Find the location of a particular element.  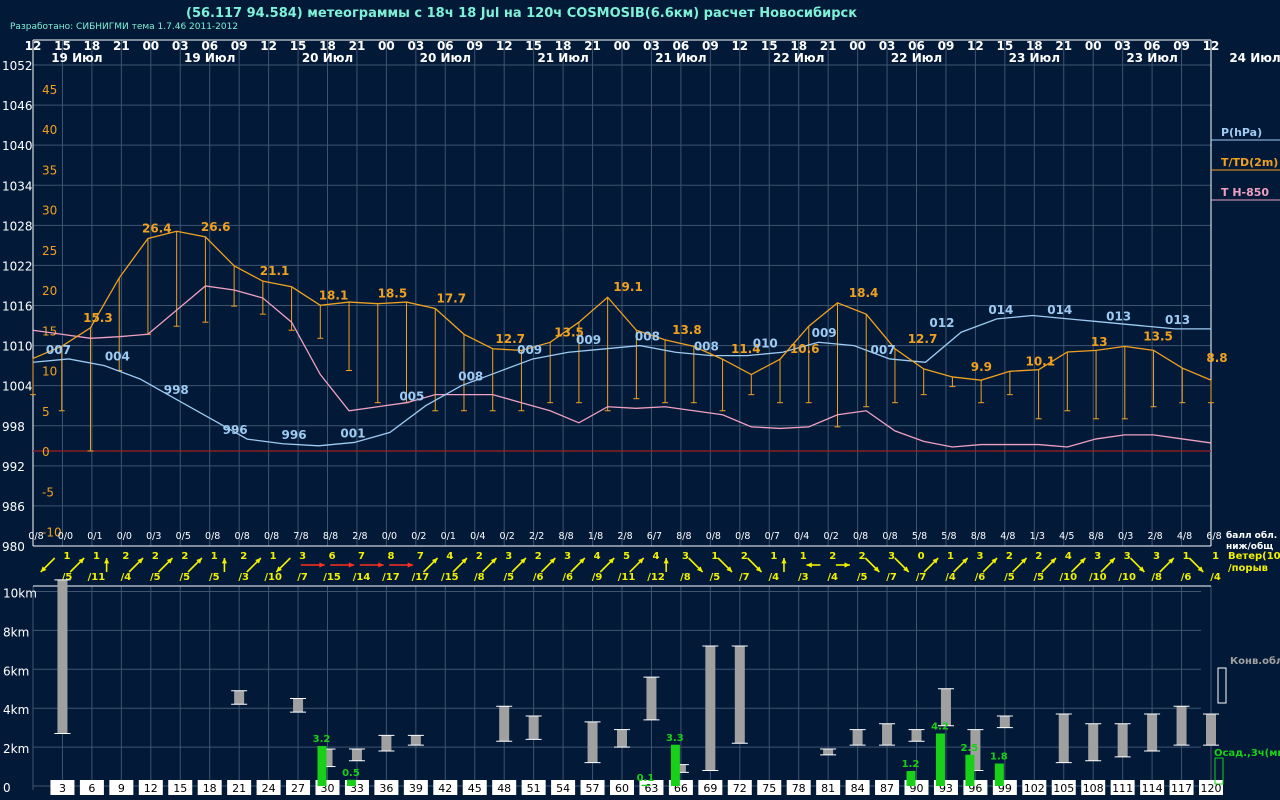

wind-speed-label: 4 is located at coordinates (449, 556).